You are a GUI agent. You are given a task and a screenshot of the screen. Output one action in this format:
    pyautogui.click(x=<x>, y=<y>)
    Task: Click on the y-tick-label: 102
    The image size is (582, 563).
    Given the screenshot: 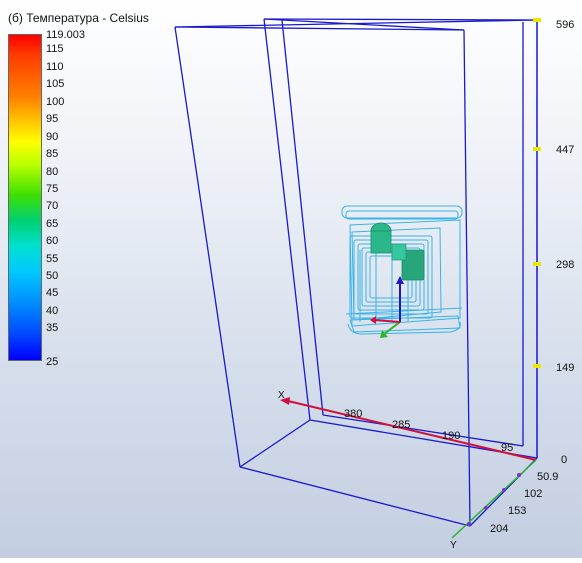 What is the action you would take?
    pyautogui.click(x=533, y=494)
    